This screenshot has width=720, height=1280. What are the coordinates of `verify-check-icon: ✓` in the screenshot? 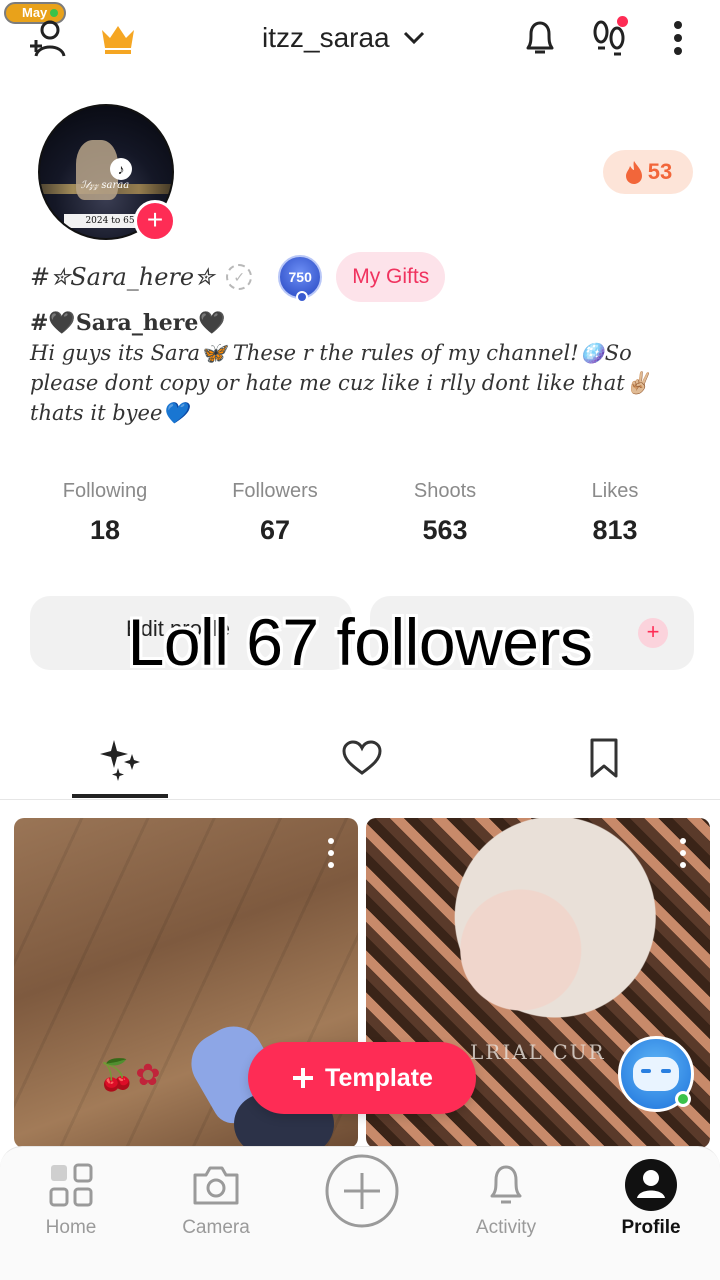 It's located at (239, 277).